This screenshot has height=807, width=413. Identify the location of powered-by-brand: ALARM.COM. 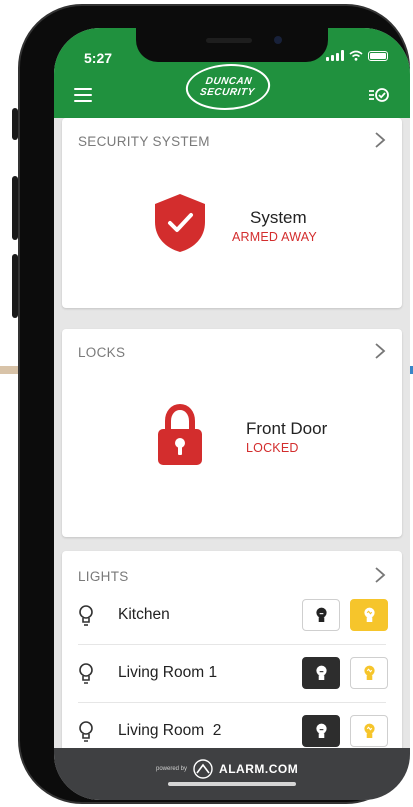
(259, 769).